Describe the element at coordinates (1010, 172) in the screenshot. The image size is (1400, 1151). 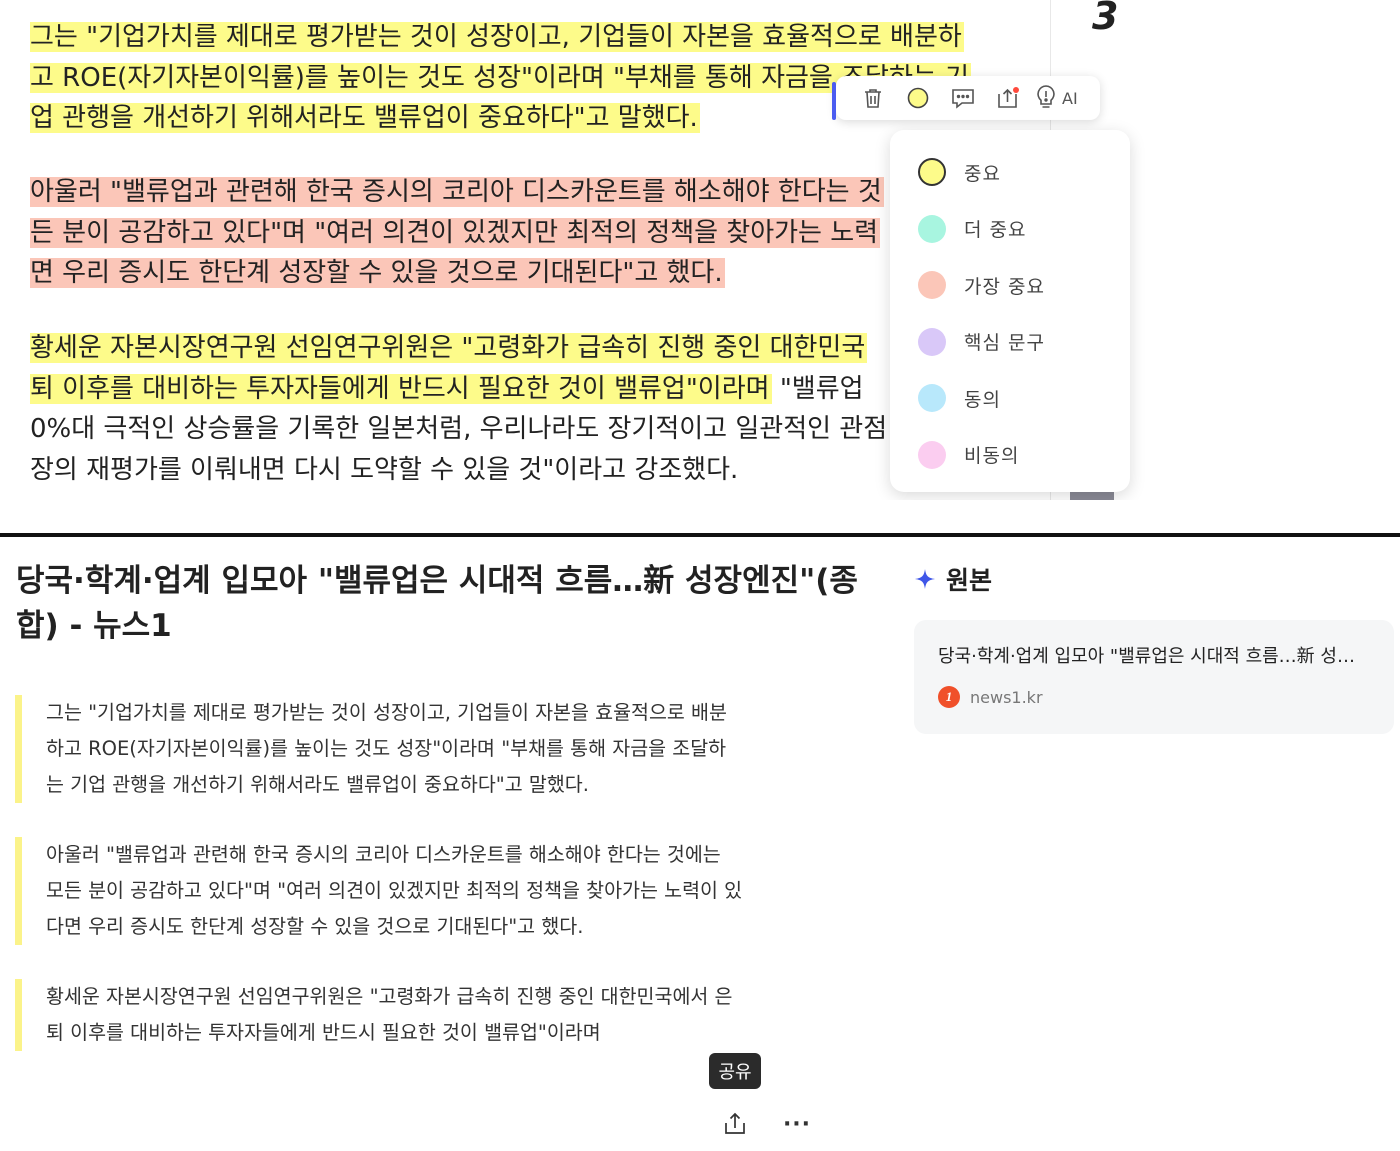
I see `color-option-important: 중요` at that location.